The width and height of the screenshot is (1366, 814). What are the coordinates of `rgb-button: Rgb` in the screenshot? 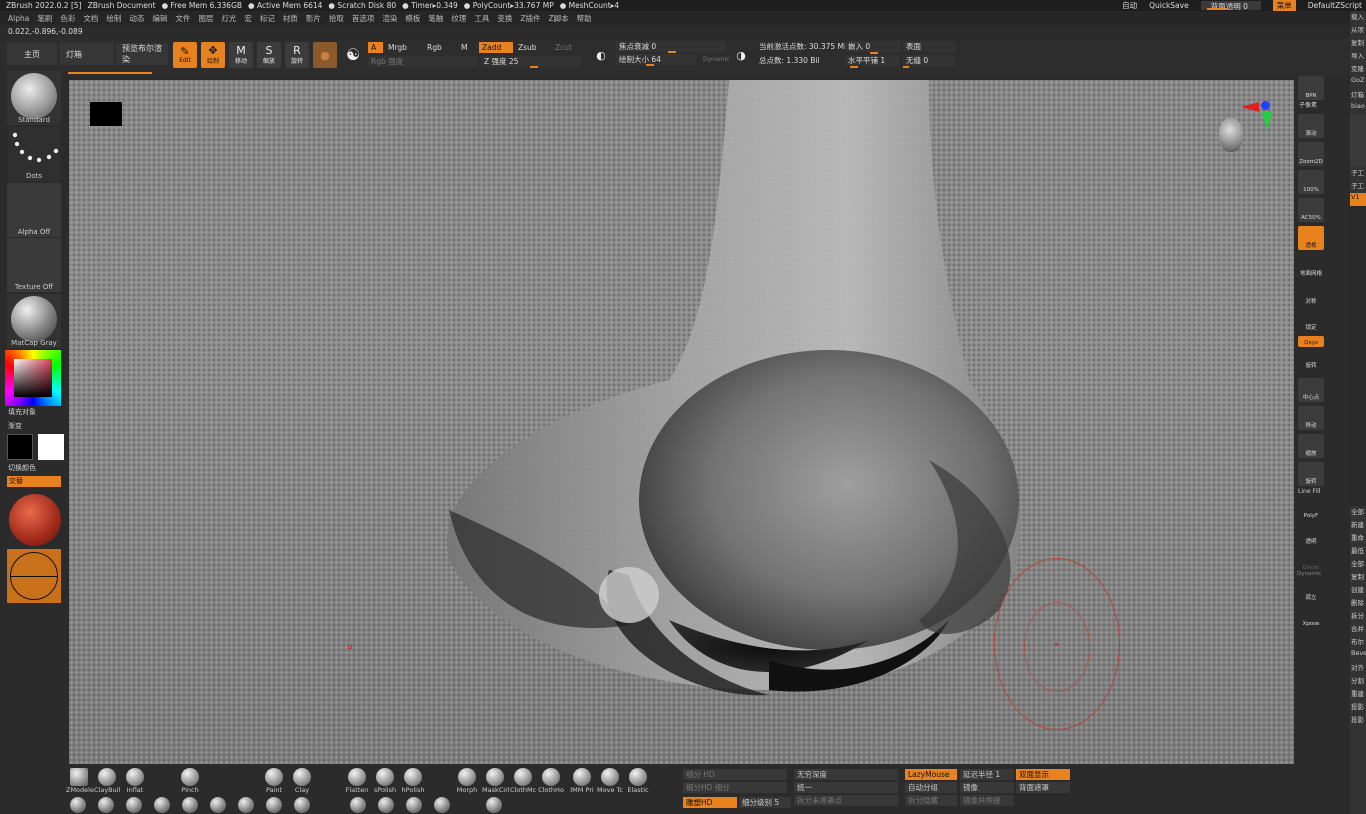 It's located at (434, 47).